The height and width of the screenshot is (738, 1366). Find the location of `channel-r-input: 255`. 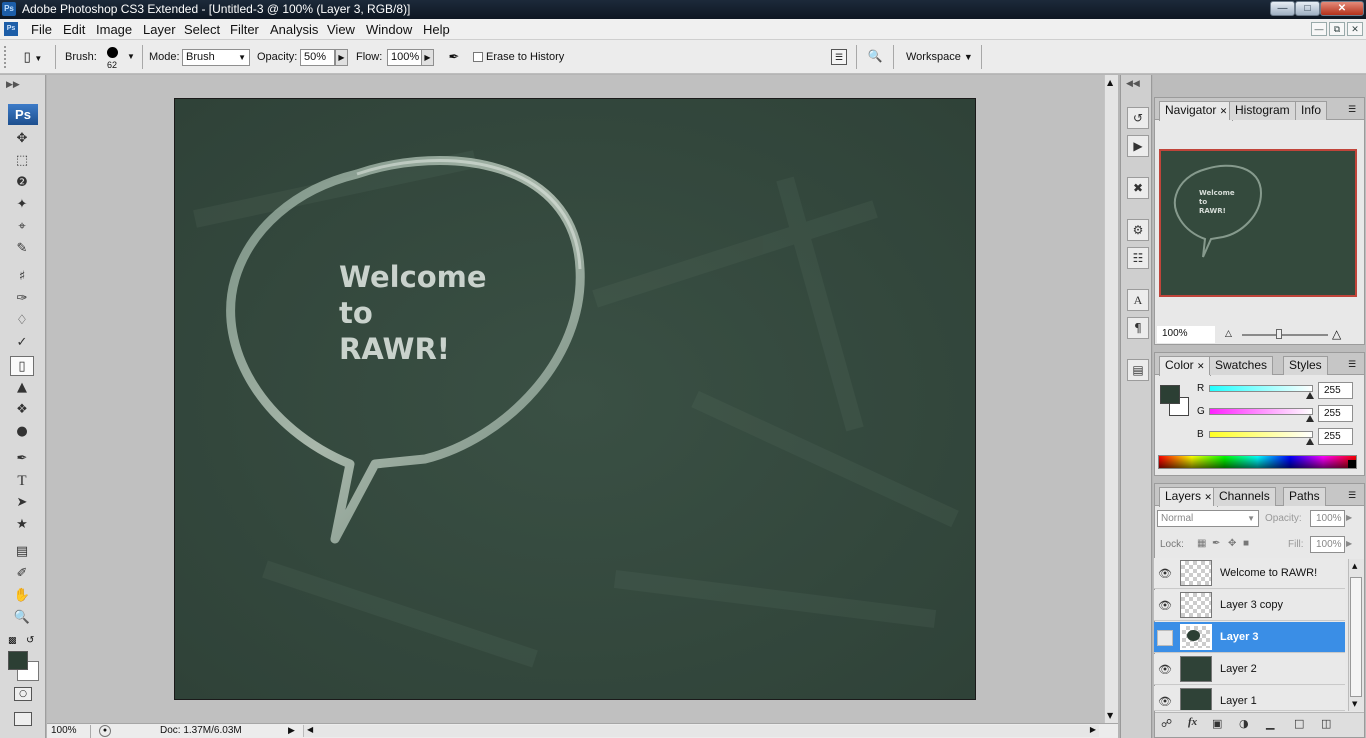

channel-r-input: 255 is located at coordinates (1335, 390).